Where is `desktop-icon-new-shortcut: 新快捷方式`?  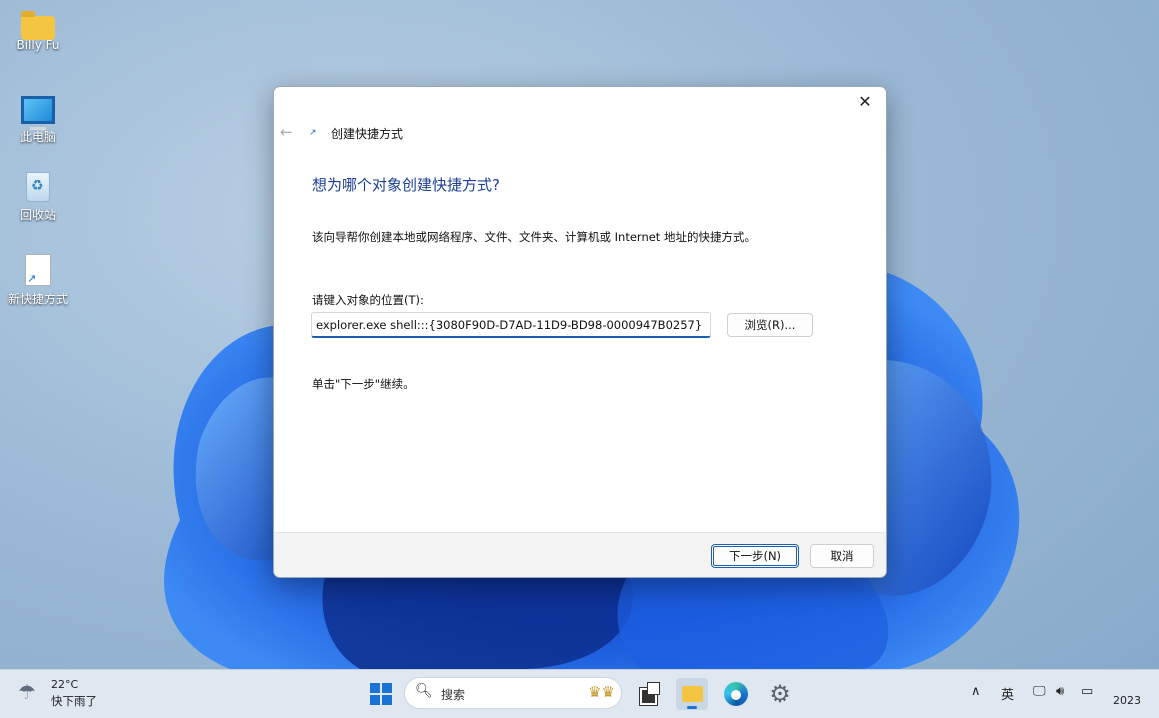 desktop-icon-new-shortcut: 新快捷方式 is located at coordinates (38, 280).